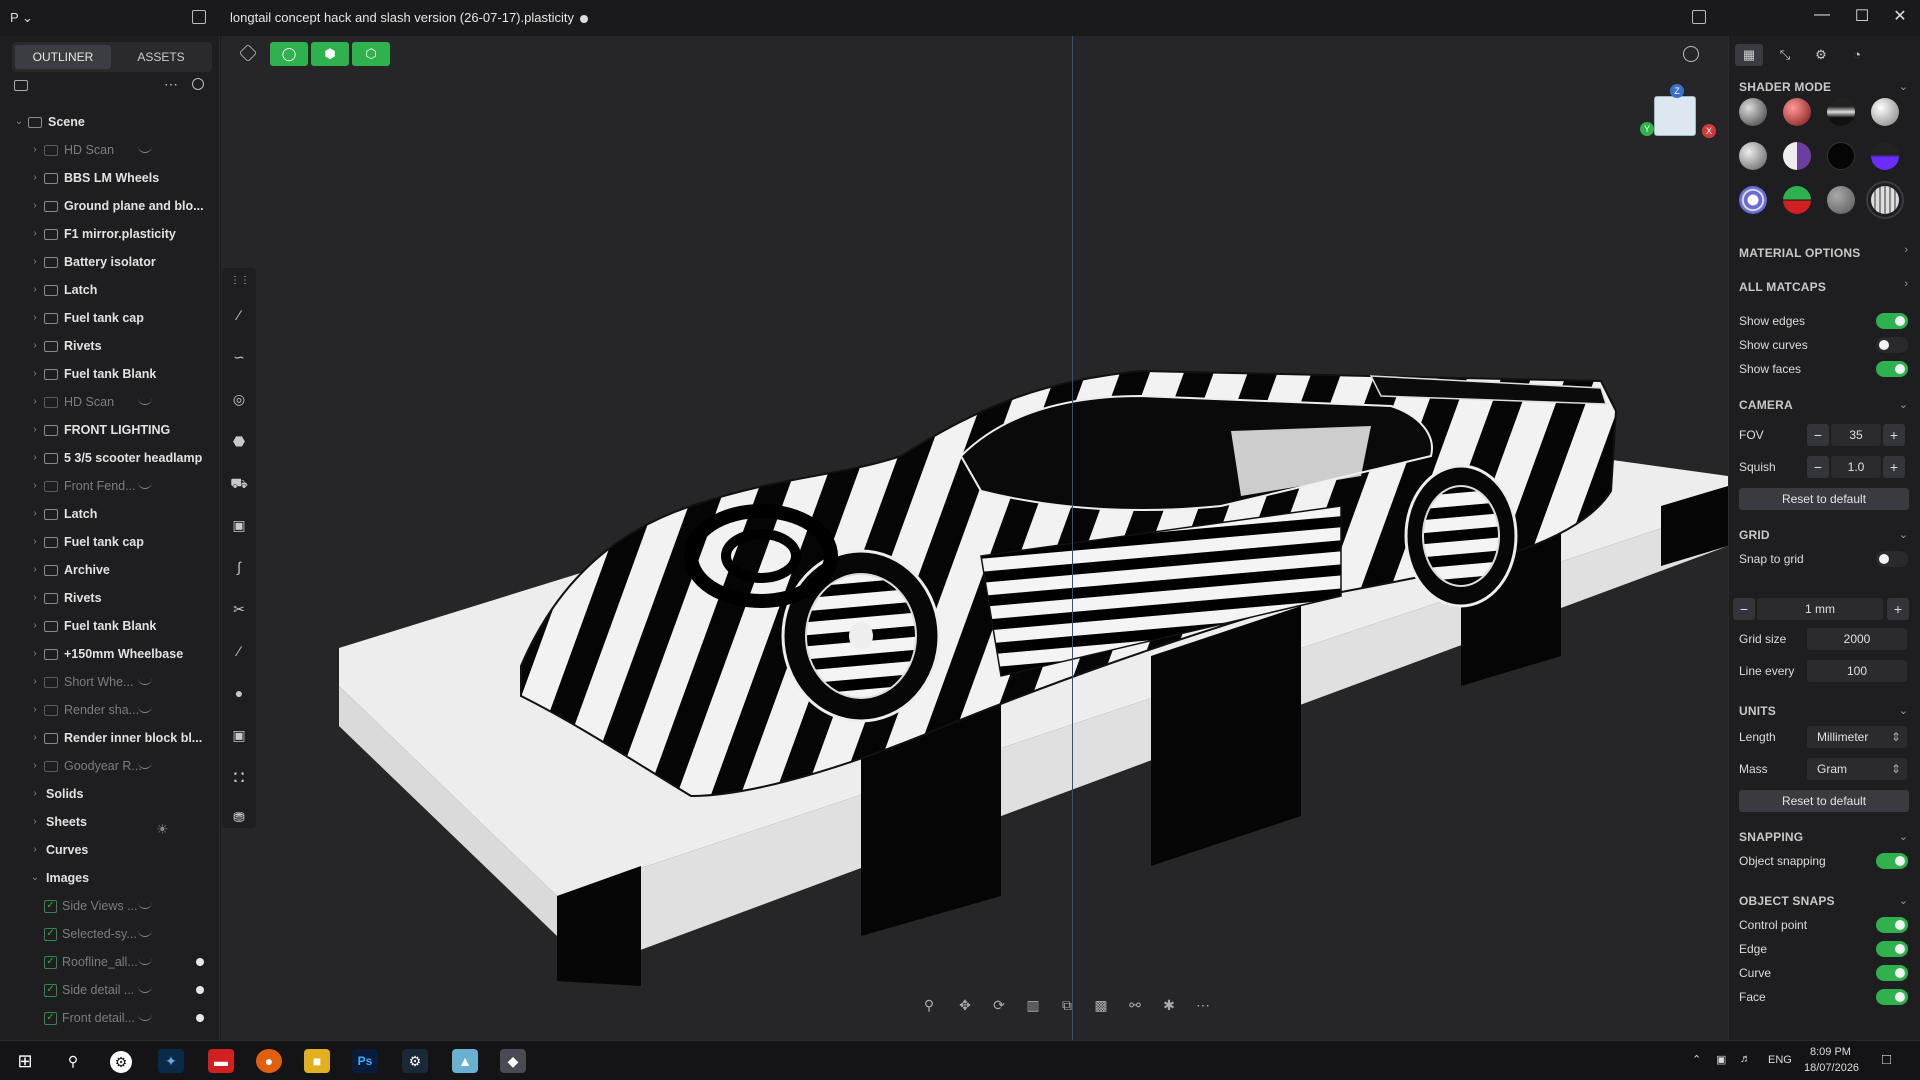 The height and width of the screenshot is (1080, 1920). Describe the element at coordinates (110, 794) in the screenshot. I see `outliner-item: › Solids` at that location.